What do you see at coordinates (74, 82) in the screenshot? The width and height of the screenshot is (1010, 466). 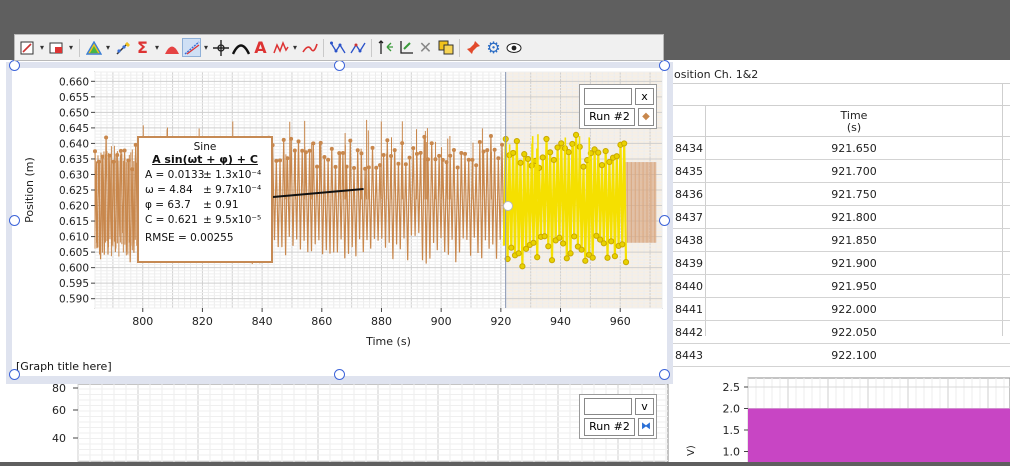 I see `y-tick-label: 0.660` at bounding box center [74, 82].